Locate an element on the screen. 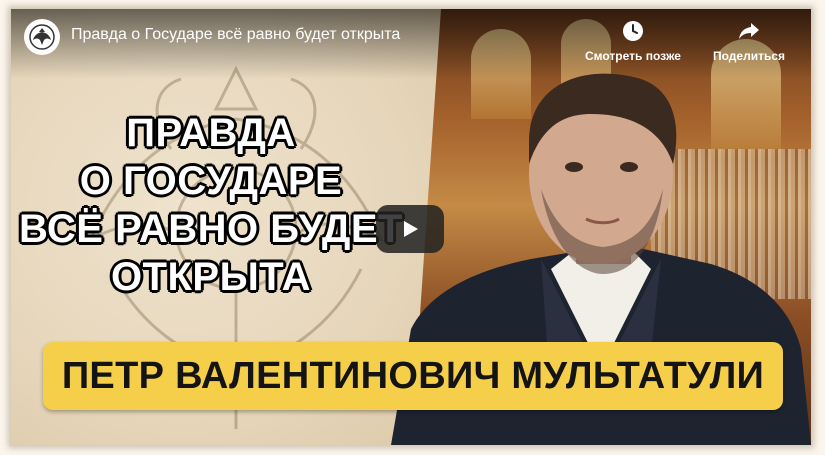  thumbnail-title-line-1: ПРАВДА is located at coordinates (211, 133).